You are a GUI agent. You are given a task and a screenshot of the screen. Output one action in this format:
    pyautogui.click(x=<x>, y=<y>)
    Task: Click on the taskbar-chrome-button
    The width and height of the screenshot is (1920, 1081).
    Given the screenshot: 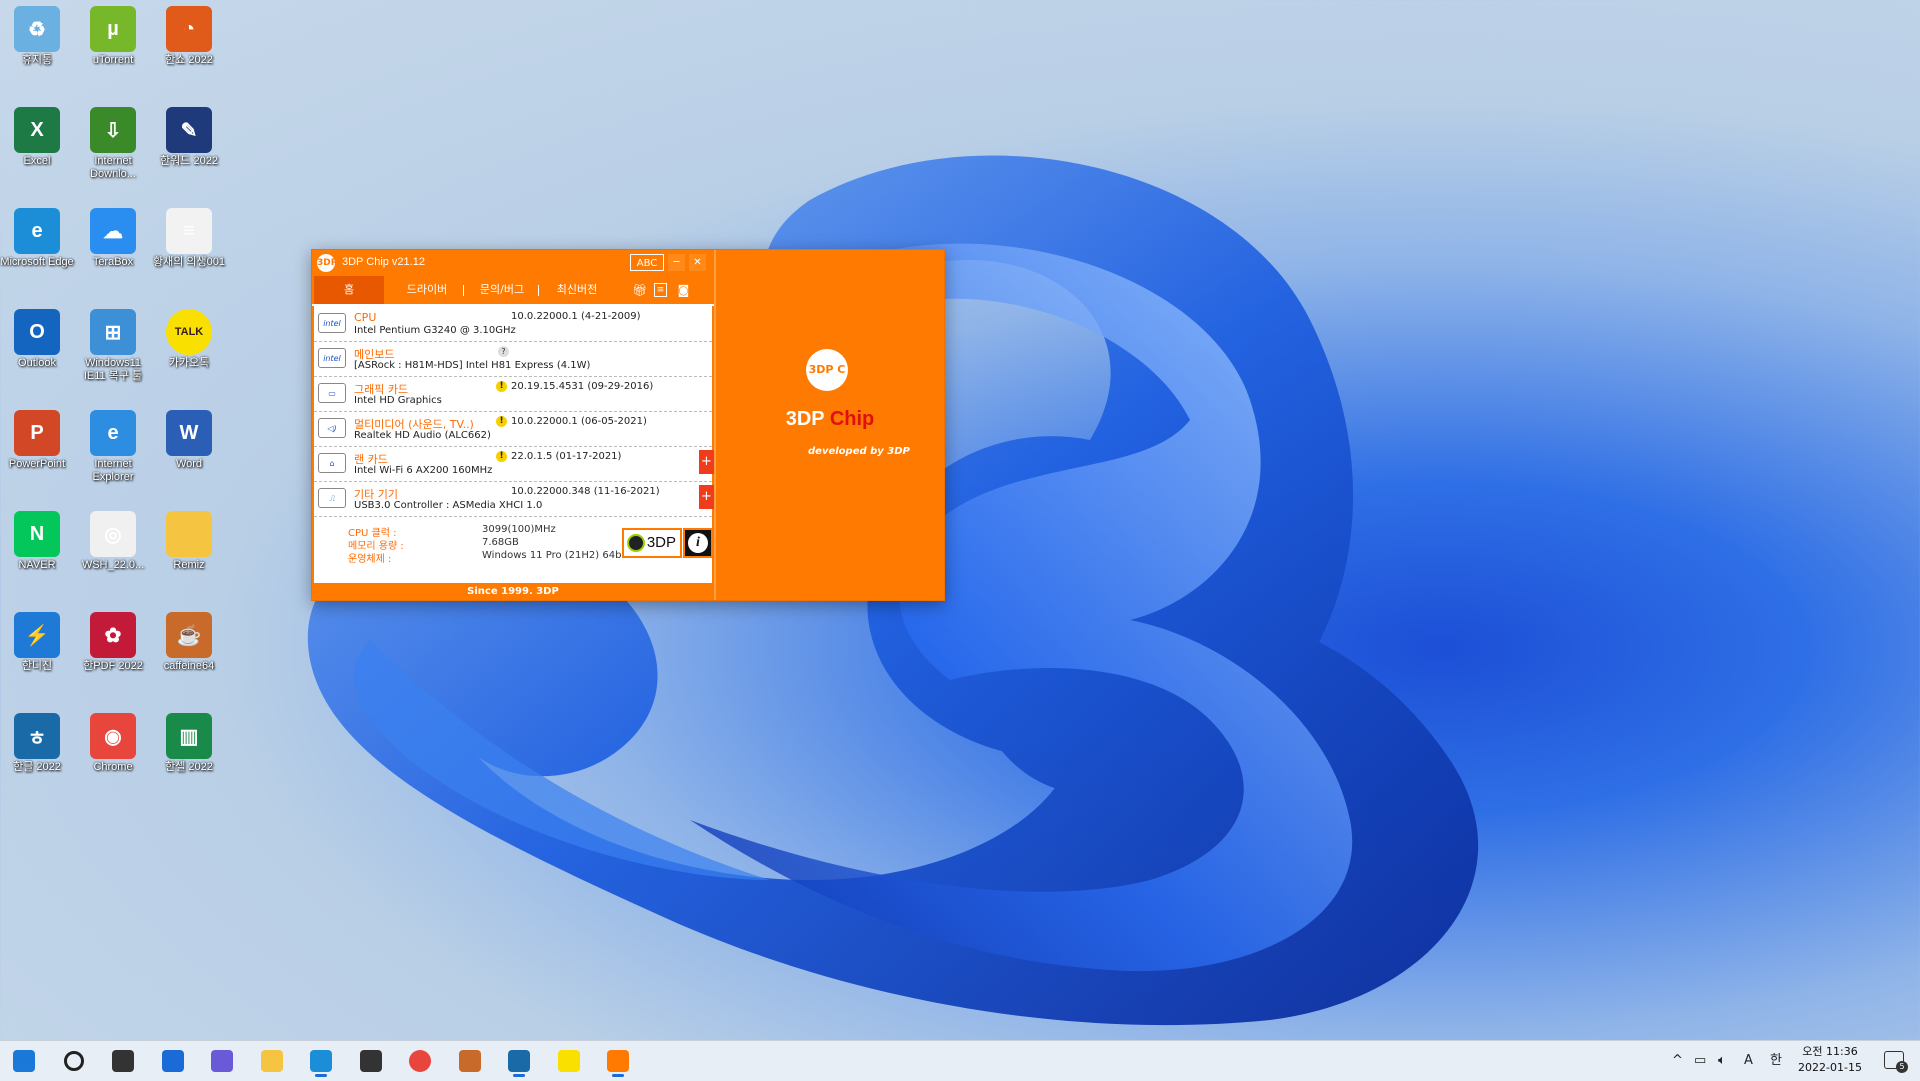 What is the action you would take?
    pyautogui.click(x=420, y=1061)
    